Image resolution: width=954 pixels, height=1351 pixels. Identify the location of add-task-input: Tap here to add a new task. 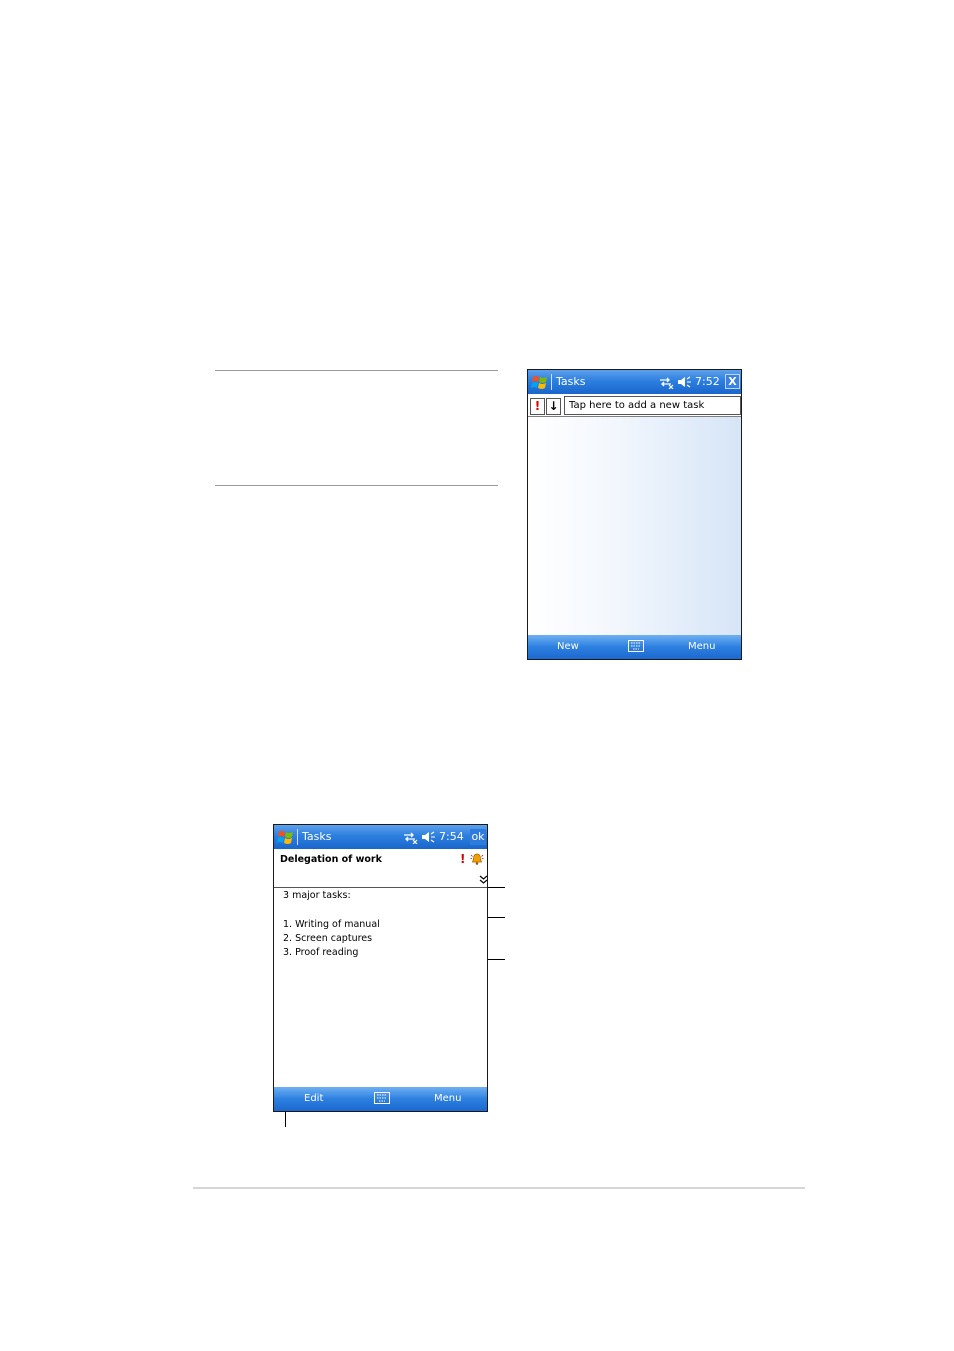
(652, 405).